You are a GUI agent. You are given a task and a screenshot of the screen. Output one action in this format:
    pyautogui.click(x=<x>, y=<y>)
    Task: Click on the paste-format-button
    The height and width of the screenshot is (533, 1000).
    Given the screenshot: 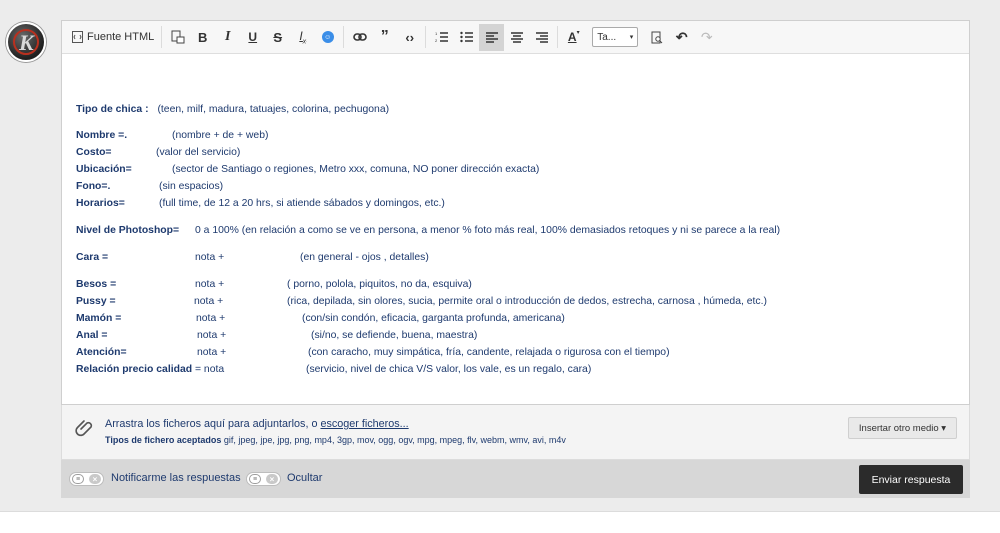 What is the action you would take?
    pyautogui.click(x=177, y=37)
    